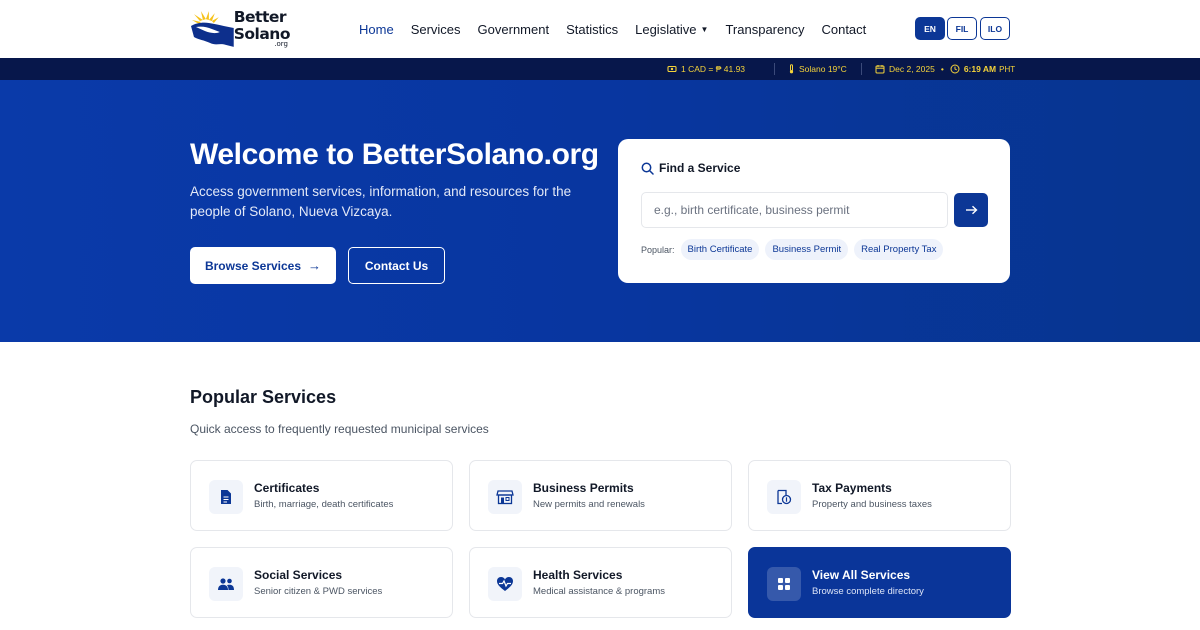 Image resolution: width=1200 pixels, height=630 pixels. I want to click on date-text: Dec 2, 2025, so click(912, 69).